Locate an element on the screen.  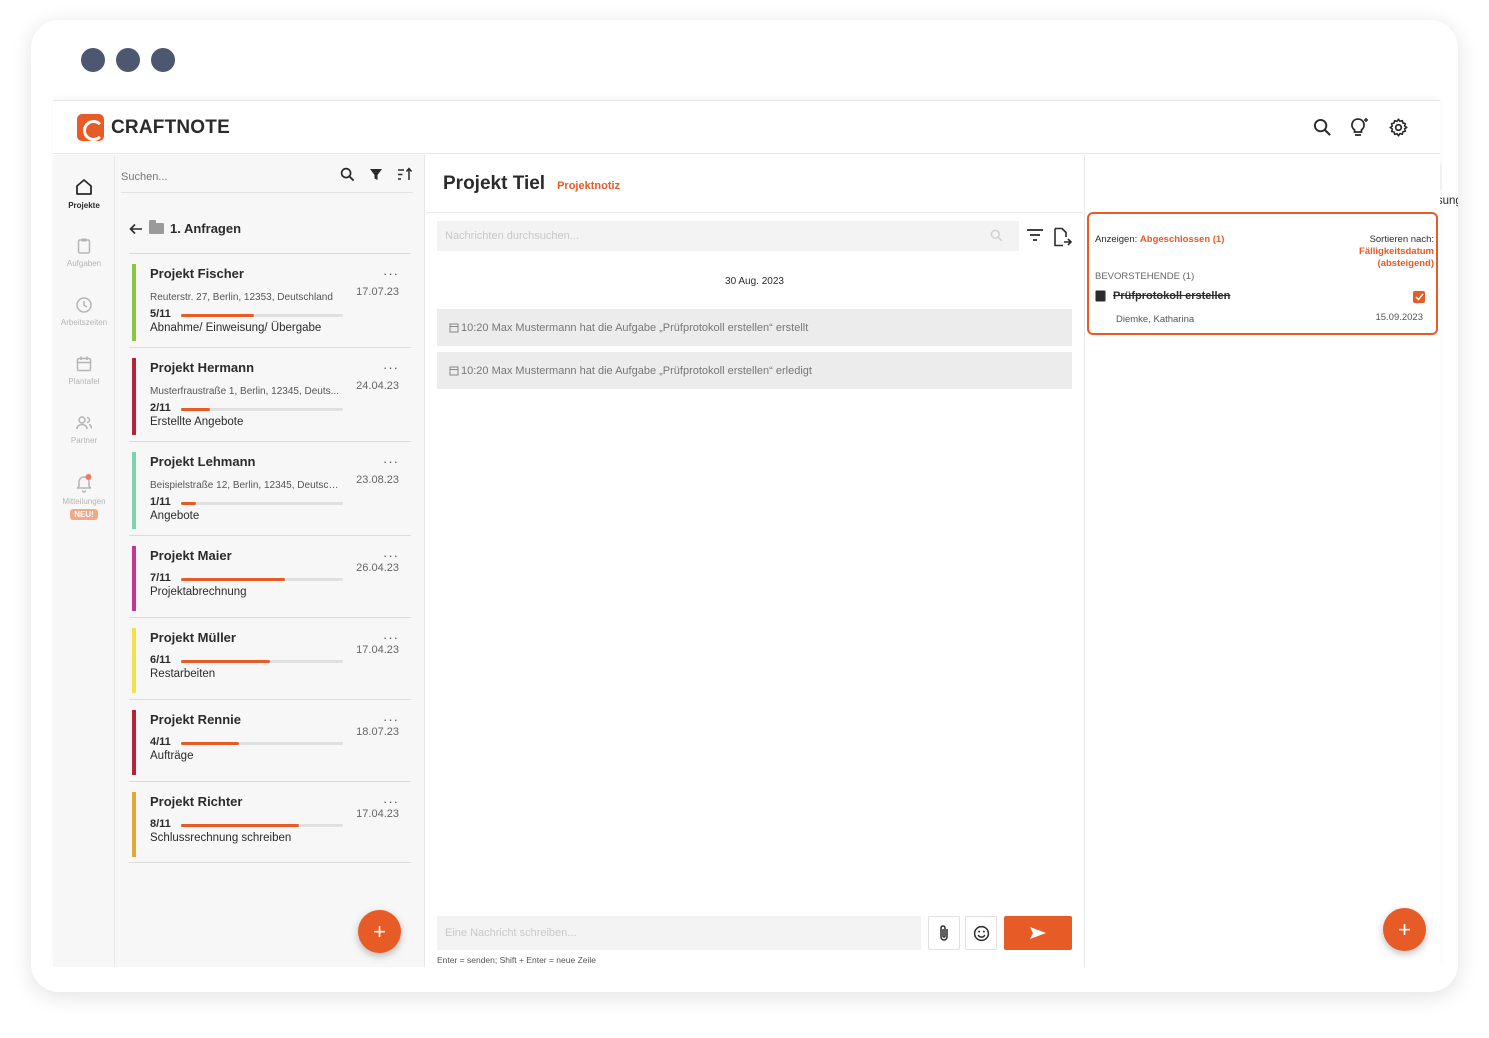
project-card: Projekt Rennie ··· 18.07.23 4/11 Aufträge is located at coordinates (270, 740).